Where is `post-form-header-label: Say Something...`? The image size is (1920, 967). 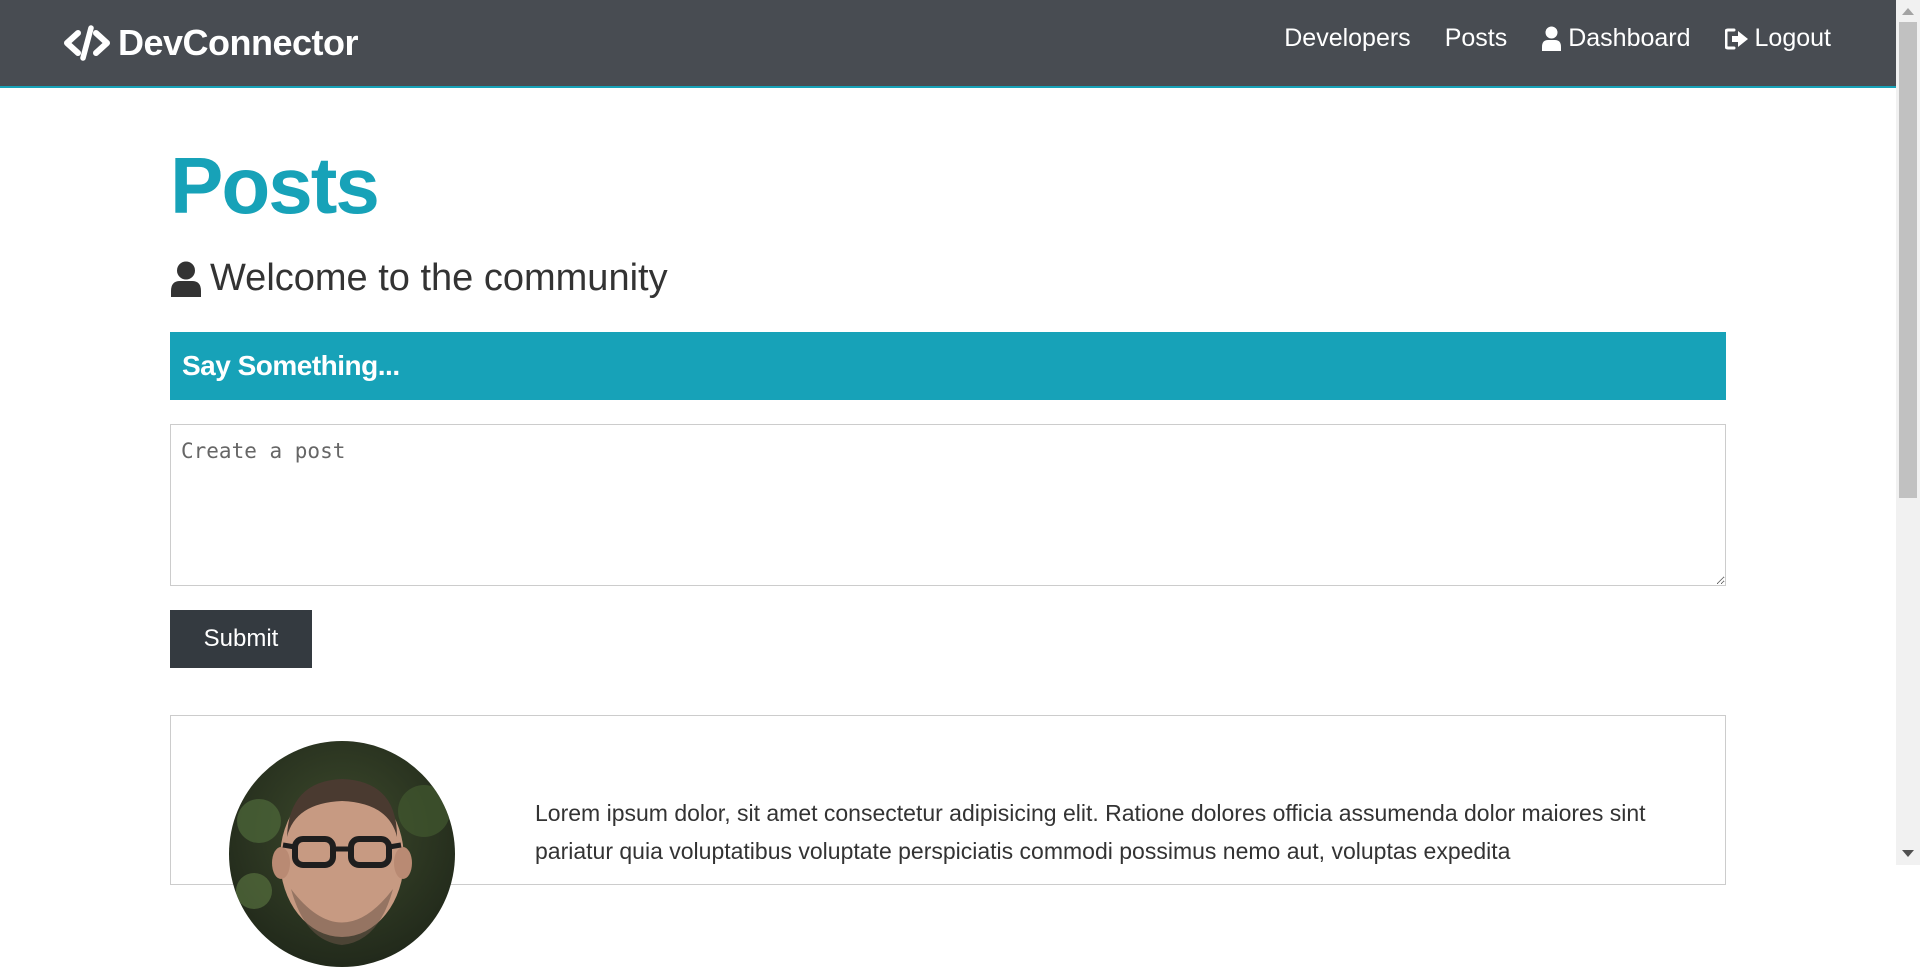 post-form-header-label: Say Something... is located at coordinates (291, 365).